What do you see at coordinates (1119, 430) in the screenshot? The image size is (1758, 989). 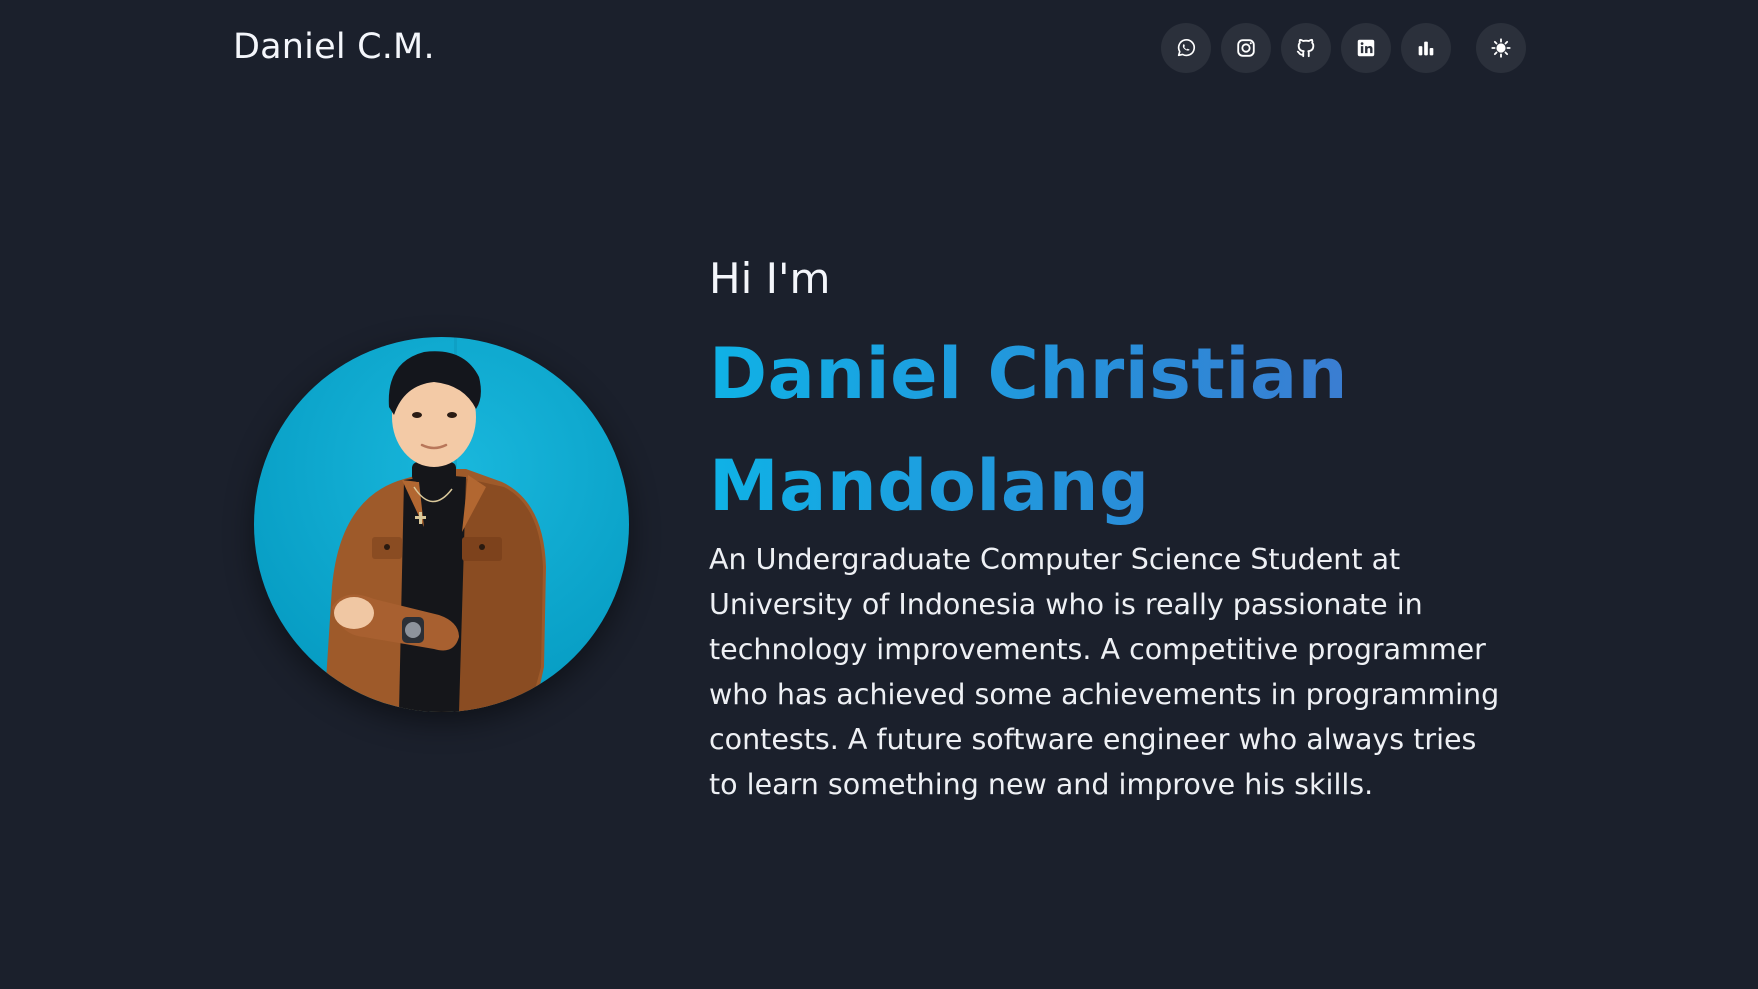 I see `hero-name: Daniel Christian Mandolang` at bounding box center [1119, 430].